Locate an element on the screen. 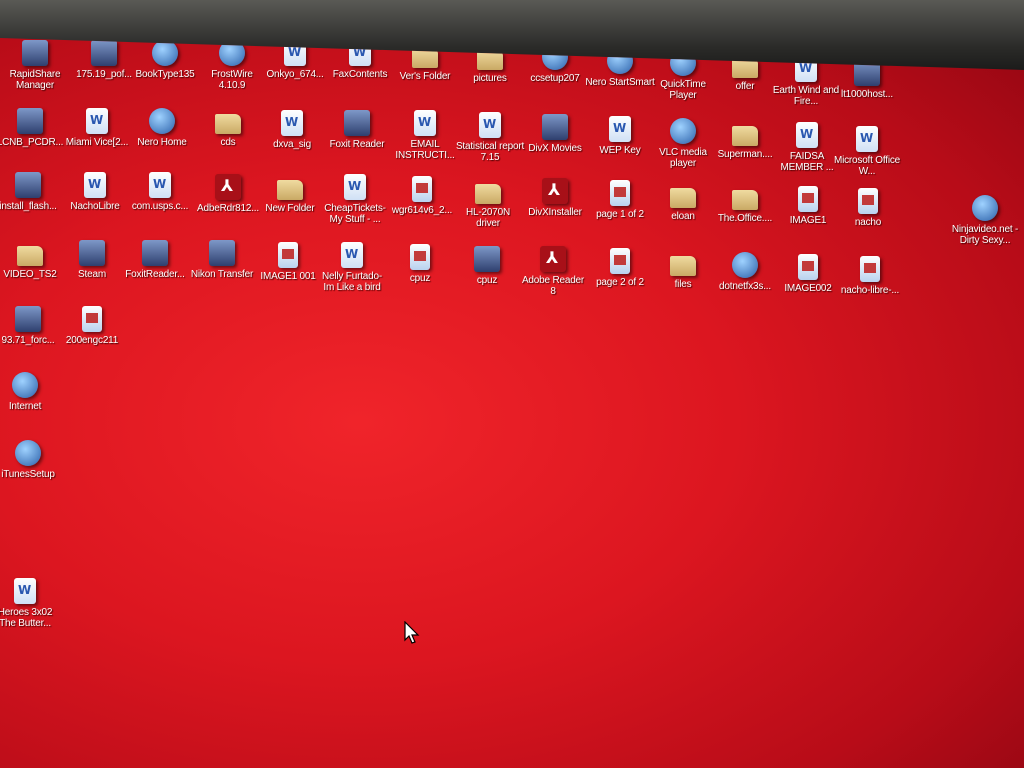  desktop-icon-label: Nero Home is located at coordinates (162, 142).